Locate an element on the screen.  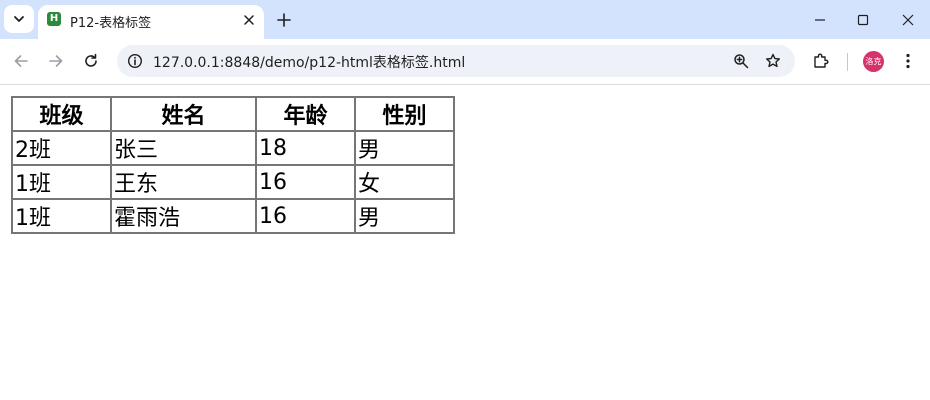
extensions-icon is located at coordinates (821, 60).